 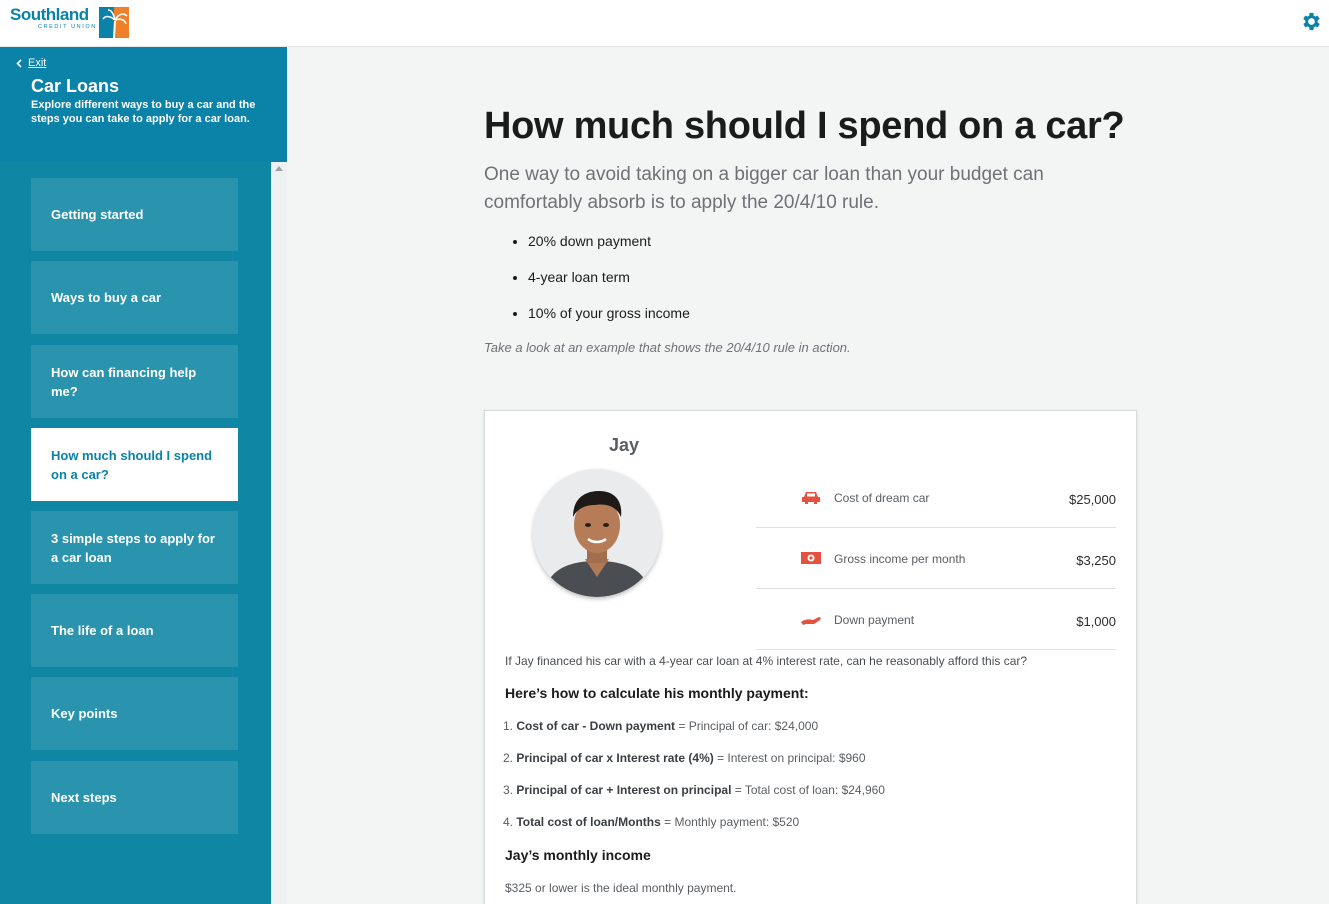 What do you see at coordinates (97, 214) in the screenshot?
I see `nav-item-label: Getting started` at bounding box center [97, 214].